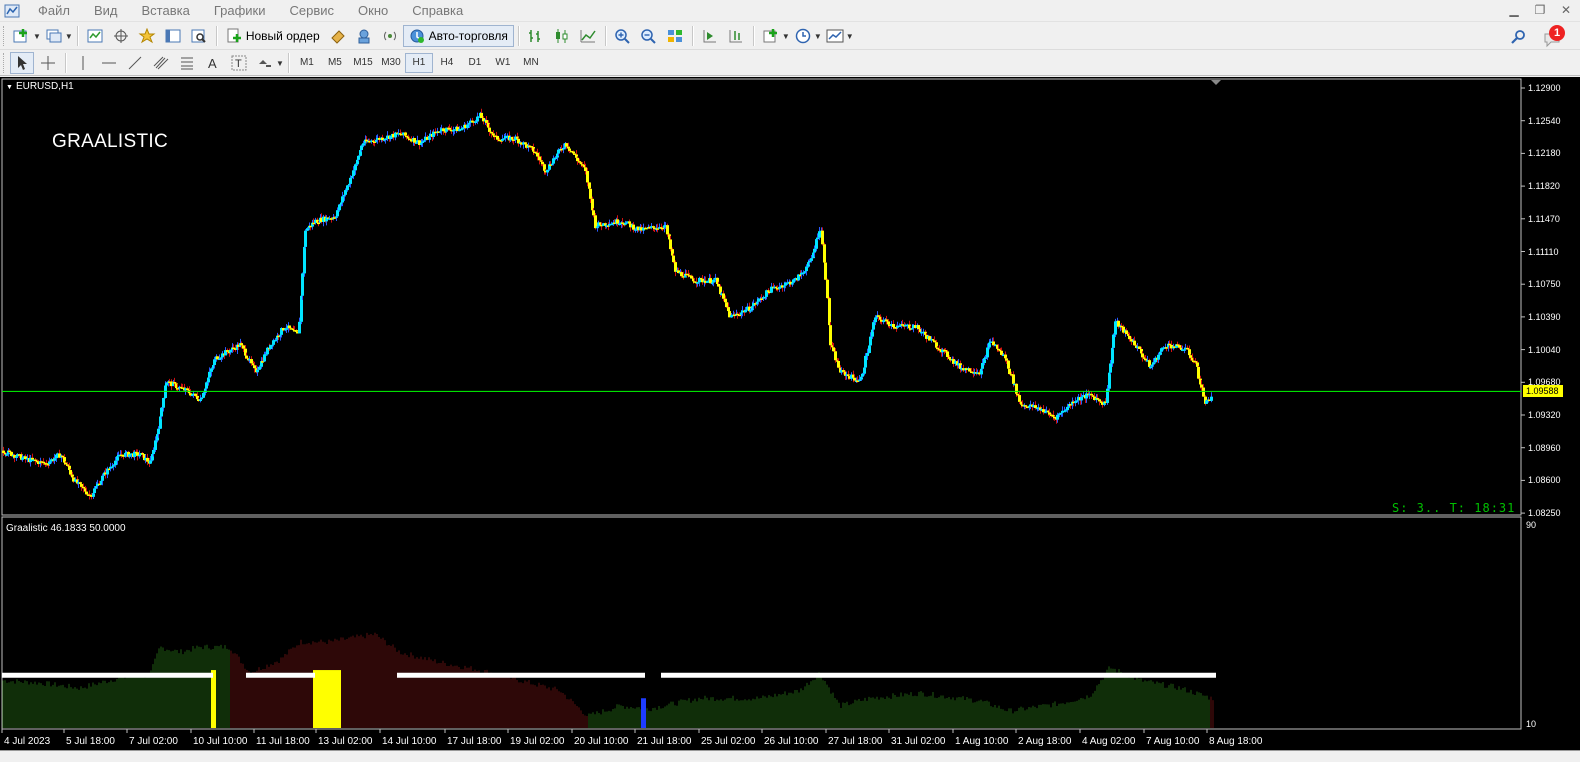 This screenshot has height=762, width=1580. What do you see at coordinates (835, 36) in the screenshot?
I see `templates-button` at bounding box center [835, 36].